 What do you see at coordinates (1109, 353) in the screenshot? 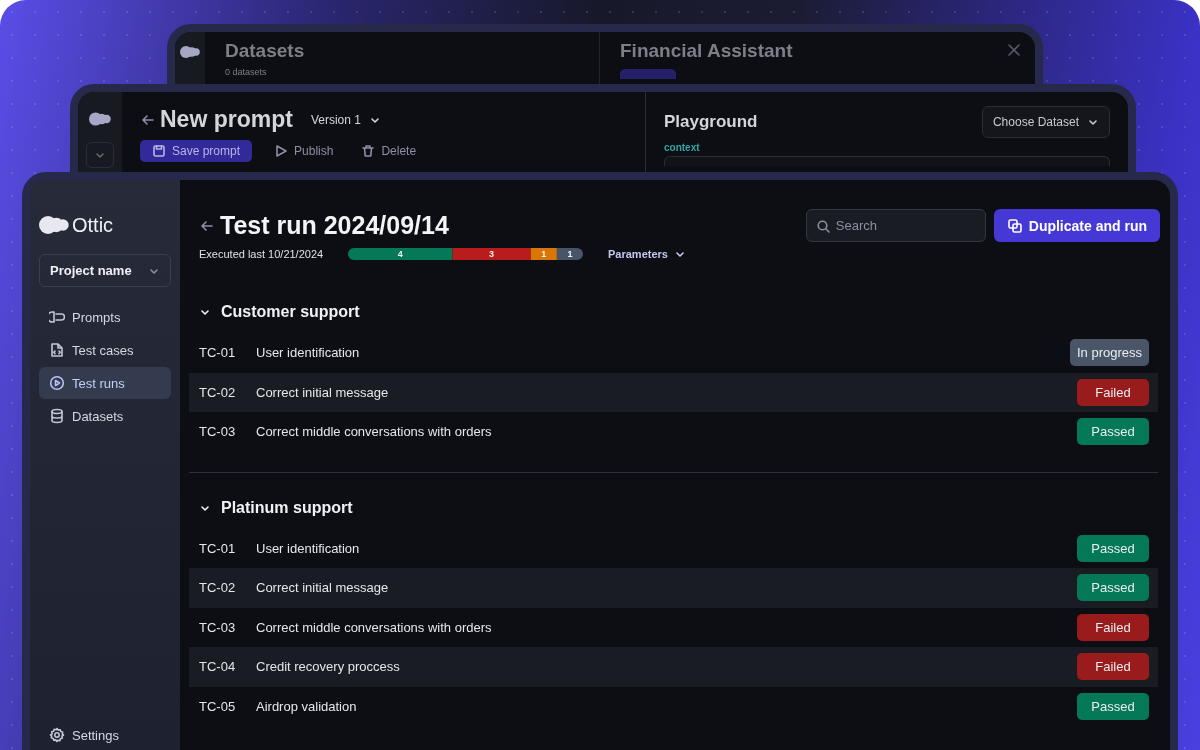
I see `status-badge: In progress` at bounding box center [1109, 353].